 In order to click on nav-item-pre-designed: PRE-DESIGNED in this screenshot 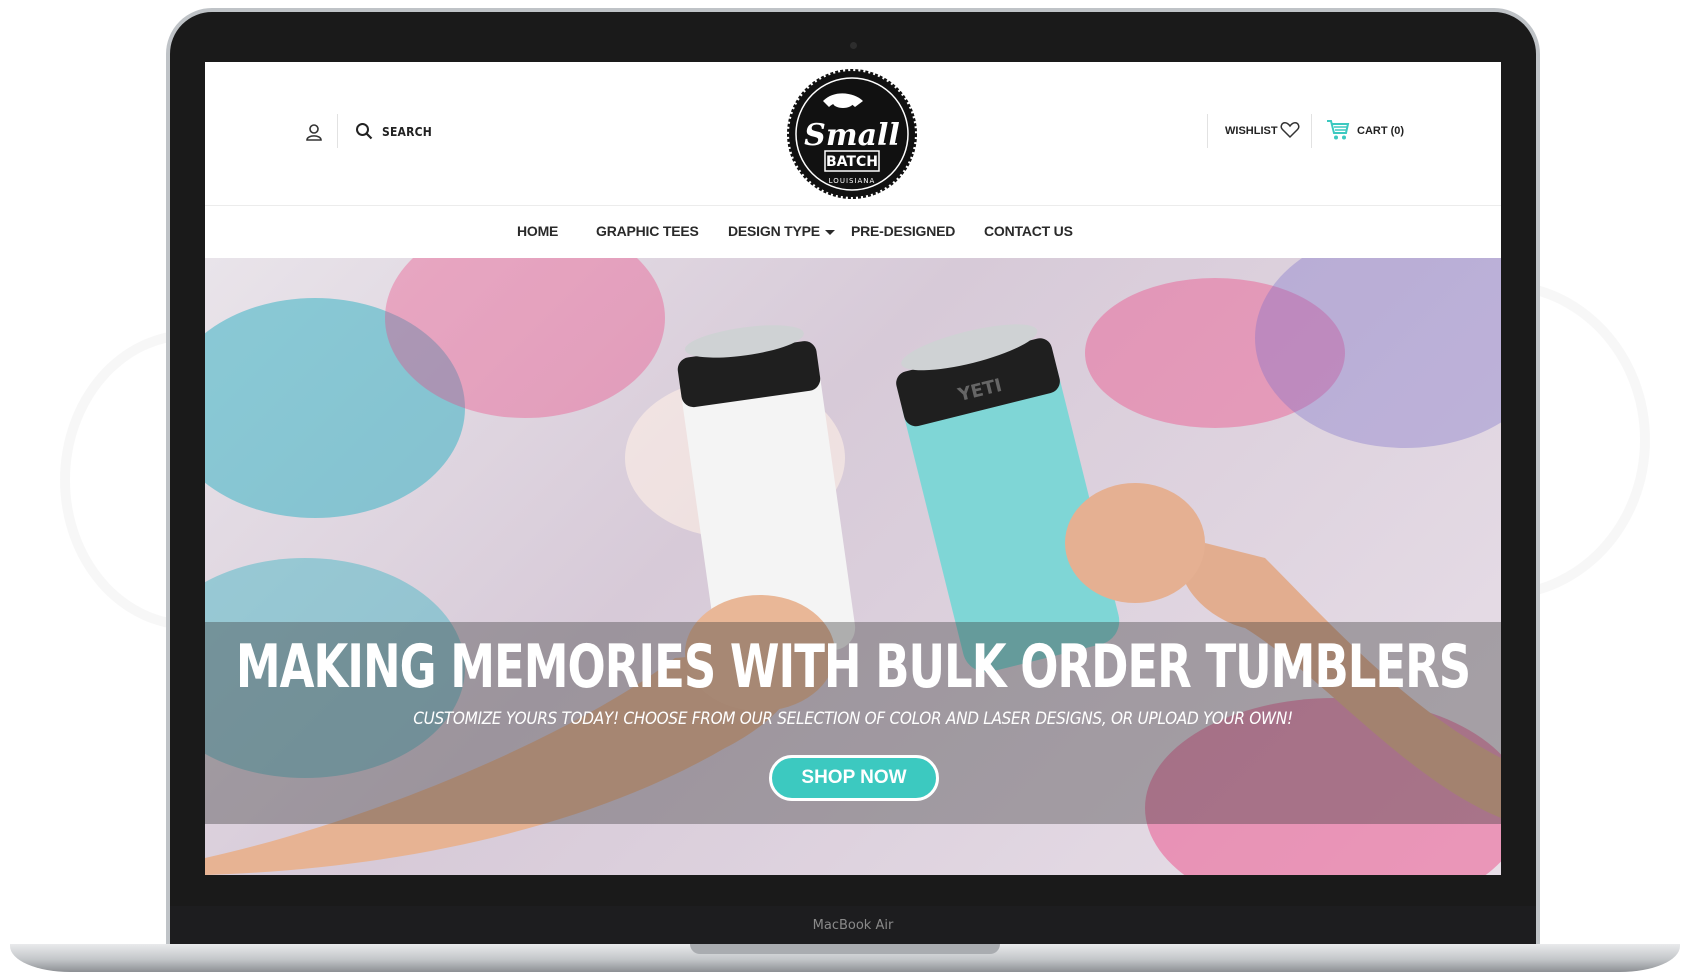, I will do `click(903, 231)`.